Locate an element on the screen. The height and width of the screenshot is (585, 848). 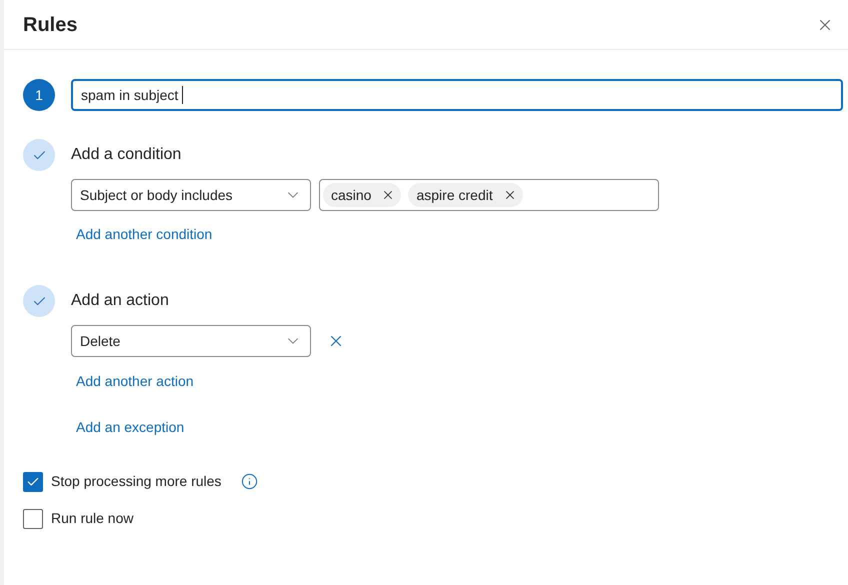
add-link: Add another action is located at coordinates (135, 381).